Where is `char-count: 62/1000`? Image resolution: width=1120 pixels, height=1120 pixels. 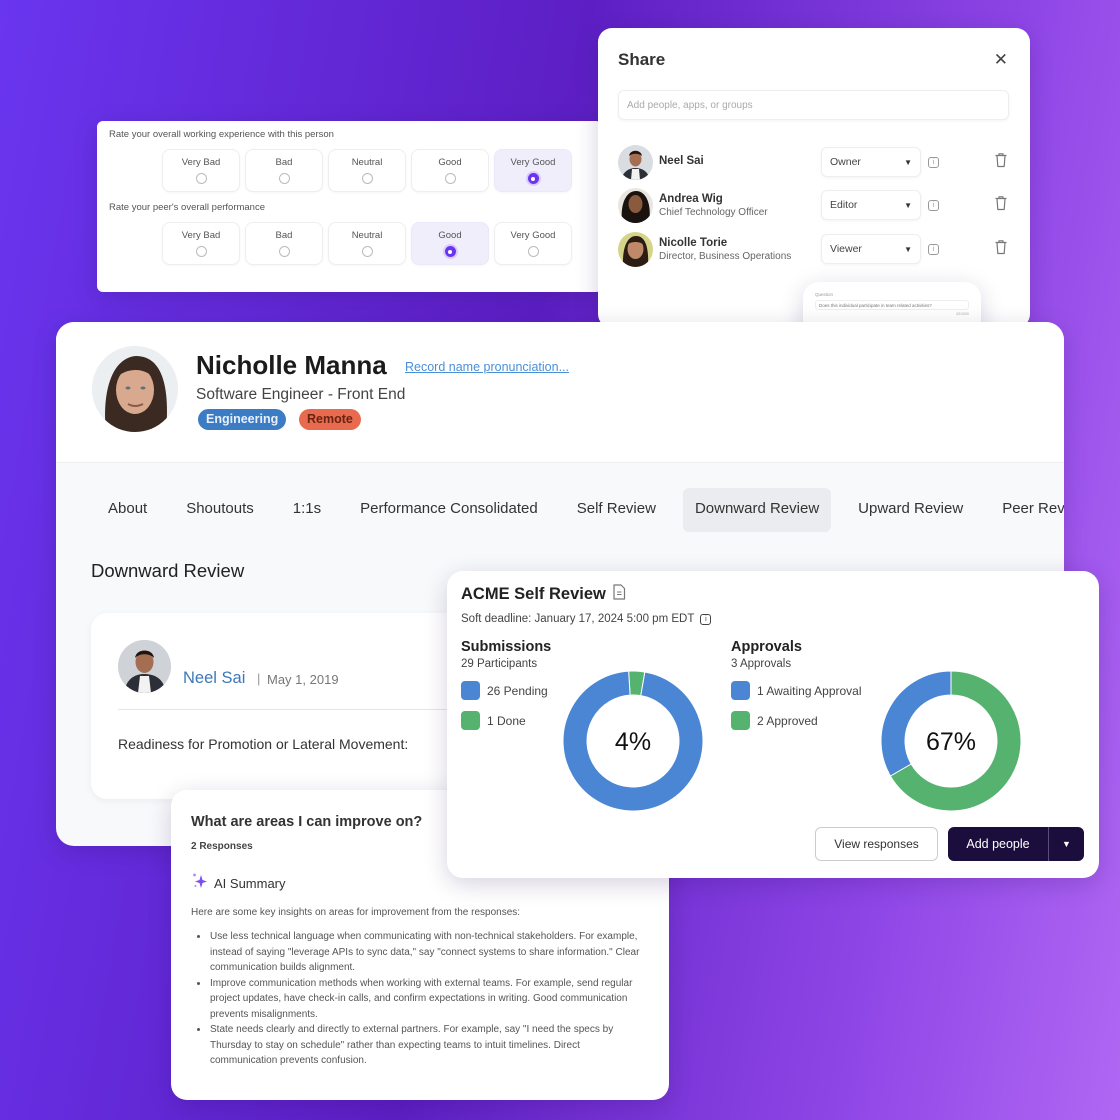 char-count: 62/1000 is located at coordinates (962, 314).